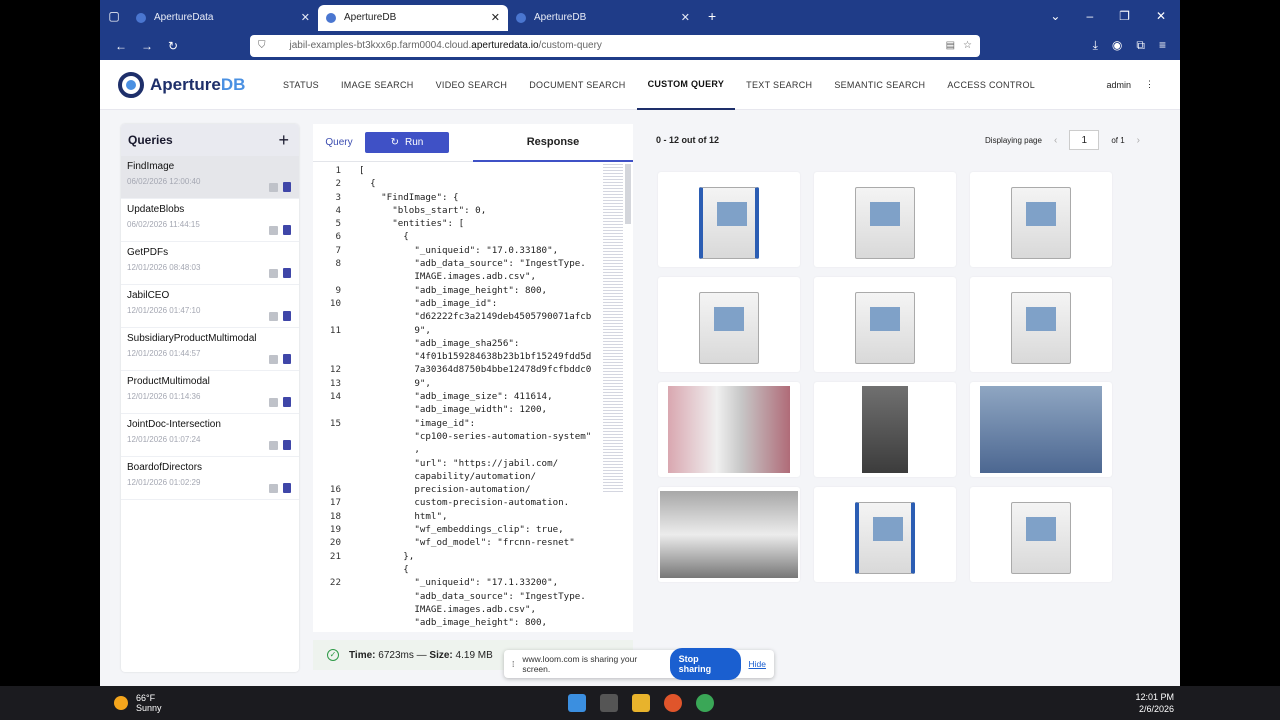 The height and width of the screenshot is (720, 1280). Describe the element at coordinates (609, 703) in the screenshot. I see `task-view-icon` at that location.